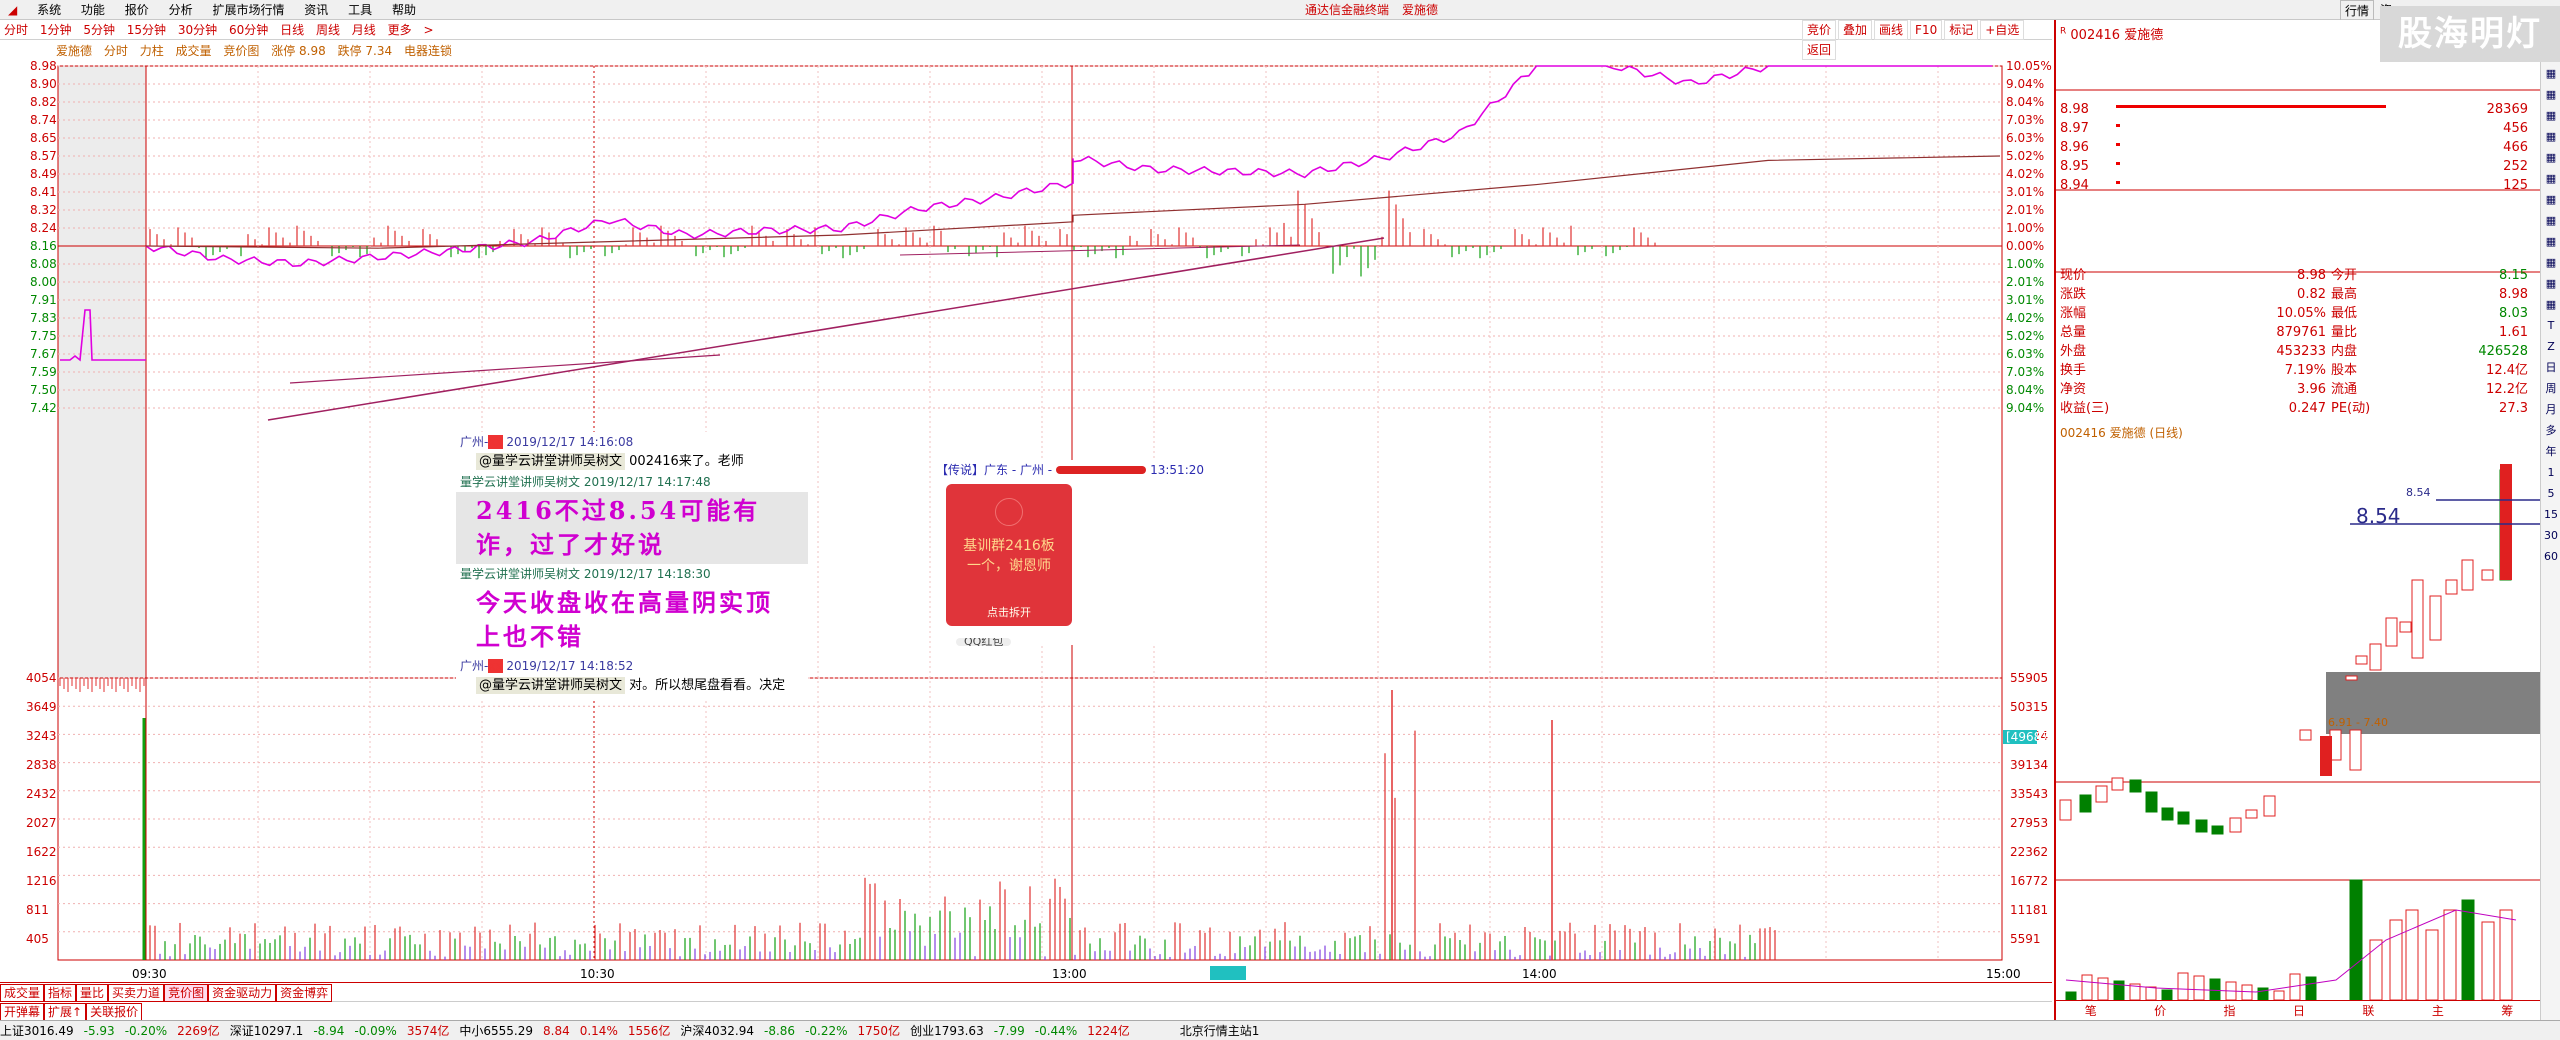  Describe the element at coordinates (43, 120) in the screenshot. I see `price-tick: 8.74` at that location.